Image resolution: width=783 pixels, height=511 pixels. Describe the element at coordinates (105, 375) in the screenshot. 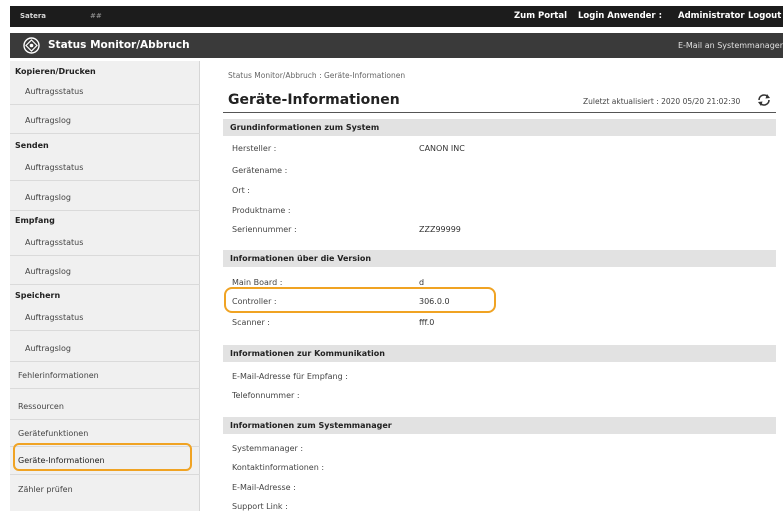

I see `sidebar-item-error-info: Fehlerinformationen` at that location.